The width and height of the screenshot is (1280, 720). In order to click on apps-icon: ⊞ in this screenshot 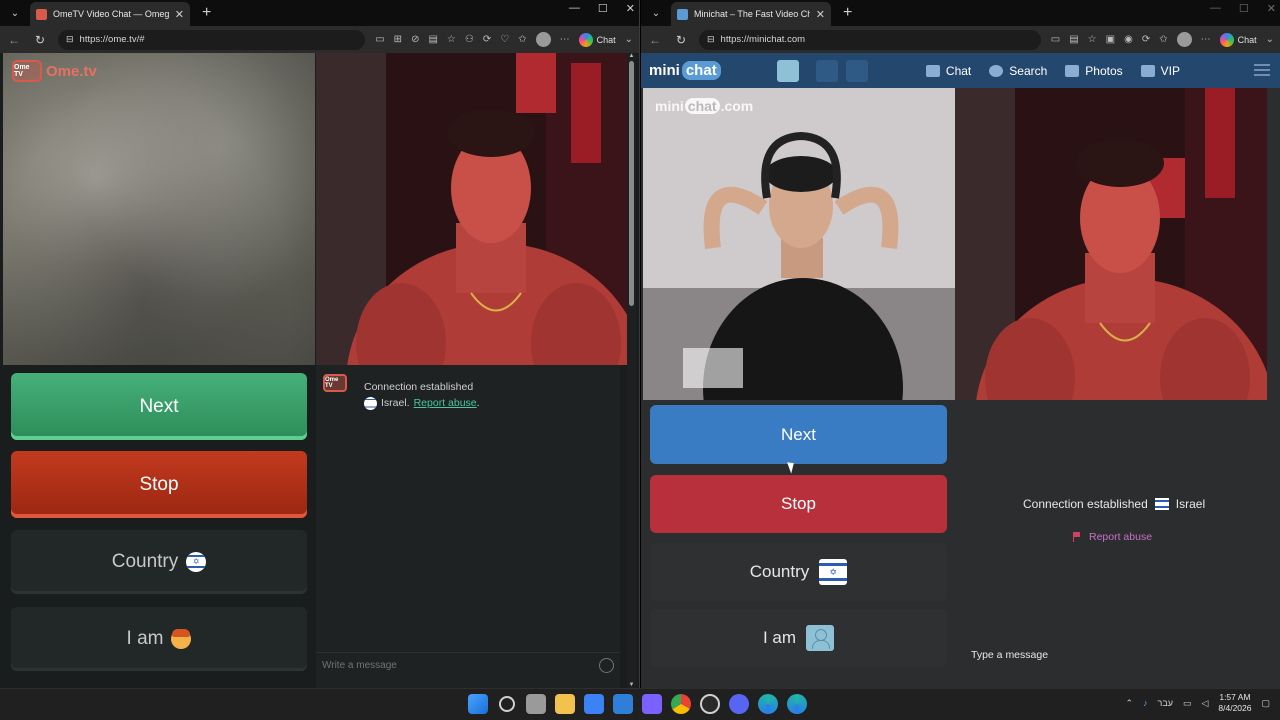, I will do `click(398, 39)`.